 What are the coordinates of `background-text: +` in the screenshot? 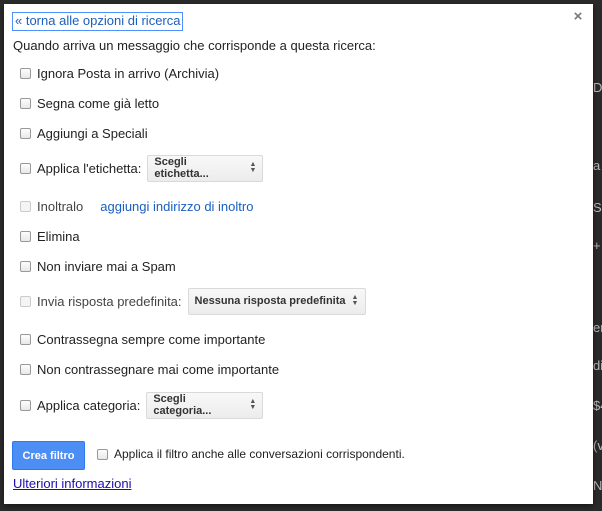 It's located at (597, 245).